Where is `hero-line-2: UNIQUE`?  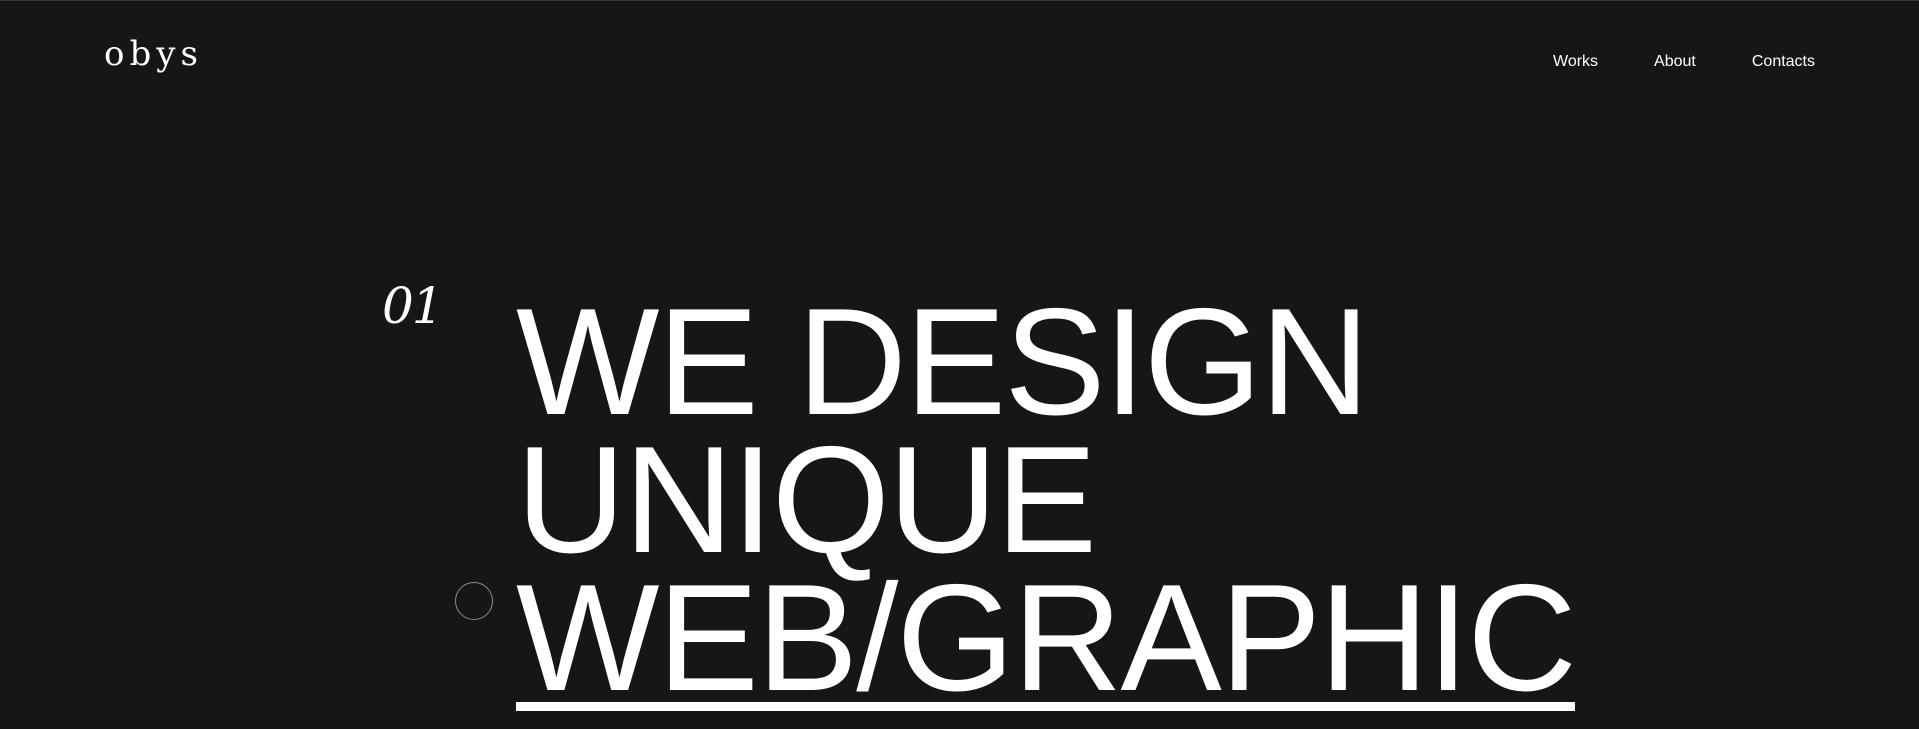 hero-line-2: UNIQUE is located at coordinates (806, 500).